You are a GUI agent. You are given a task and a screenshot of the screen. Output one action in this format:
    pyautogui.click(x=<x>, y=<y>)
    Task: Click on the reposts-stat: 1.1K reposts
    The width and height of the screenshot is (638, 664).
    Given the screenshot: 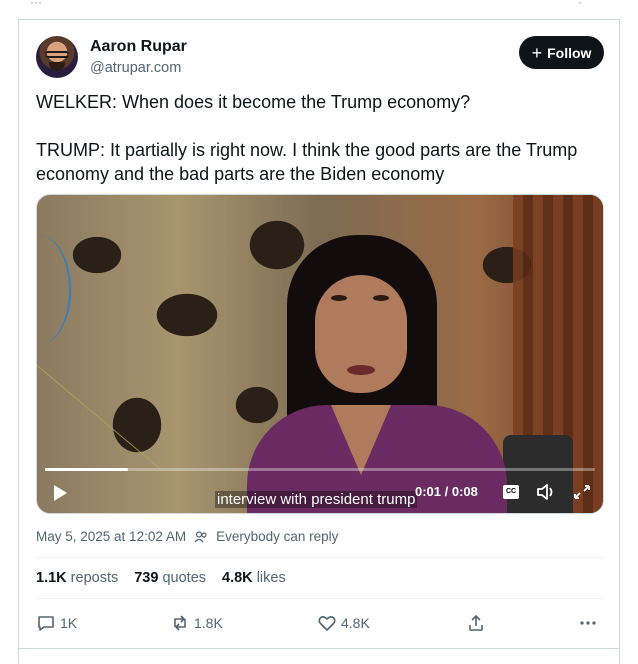 What is the action you would take?
    pyautogui.click(x=77, y=578)
    